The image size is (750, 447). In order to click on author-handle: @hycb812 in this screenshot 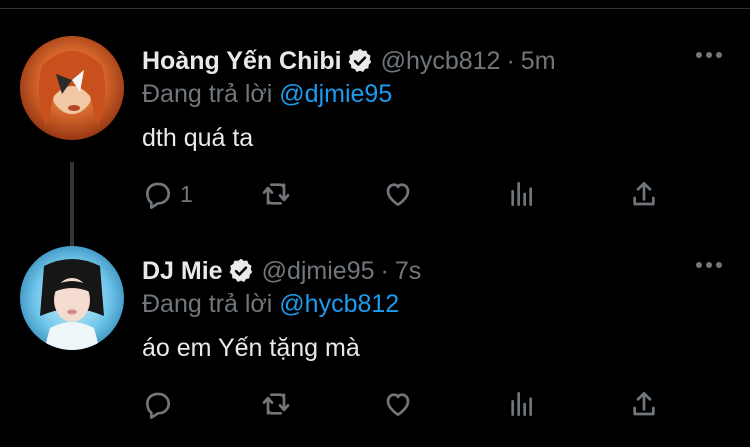, I will do `click(441, 61)`.